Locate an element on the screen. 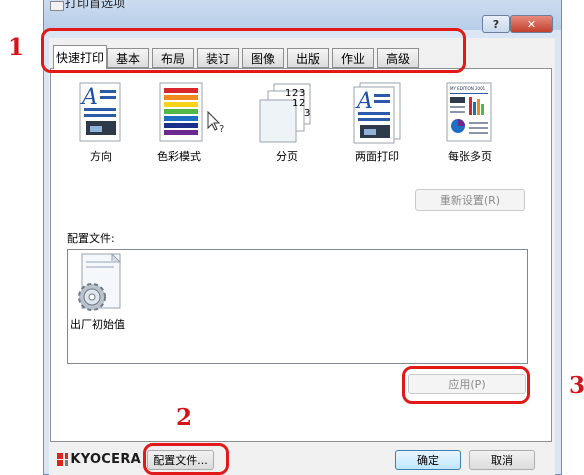 This screenshot has height=475, width=584. tab-quick-print: 快速打印 is located at coordinates (80, 57).